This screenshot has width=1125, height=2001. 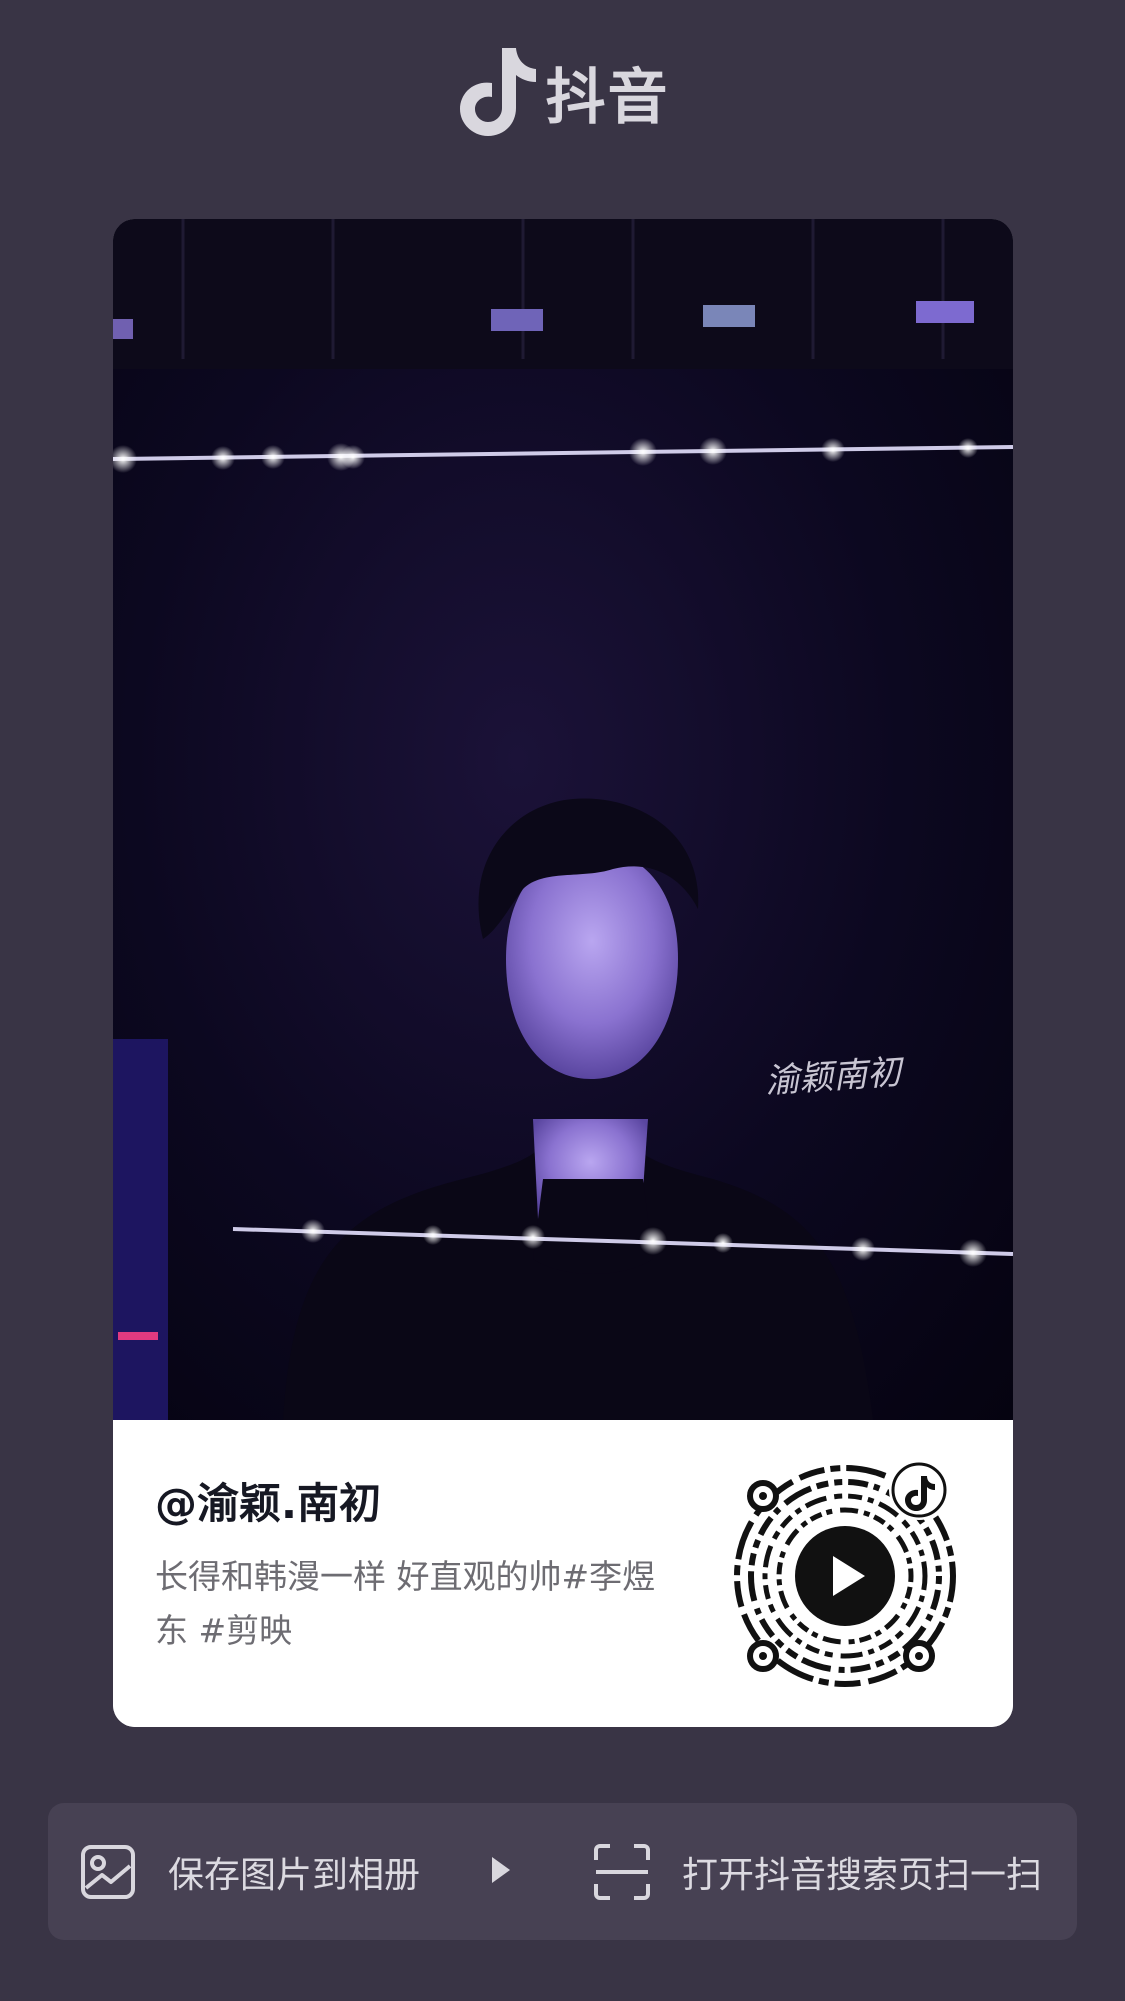 What do you see at coordinates (108, 1872) in the screenshot?
I see `image-icon` at bounding box center [108, 1872].